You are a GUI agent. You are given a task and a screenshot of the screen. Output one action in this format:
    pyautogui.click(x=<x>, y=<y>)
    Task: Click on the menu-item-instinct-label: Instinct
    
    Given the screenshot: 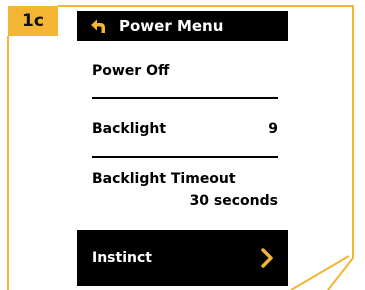 What is the action you would take?
    pyautogui.click(x=122, y=258)
    